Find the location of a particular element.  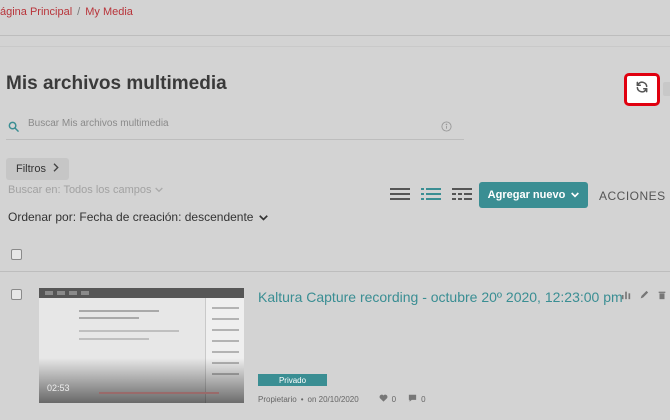

refresh-button is located at coordinates (642, 89).